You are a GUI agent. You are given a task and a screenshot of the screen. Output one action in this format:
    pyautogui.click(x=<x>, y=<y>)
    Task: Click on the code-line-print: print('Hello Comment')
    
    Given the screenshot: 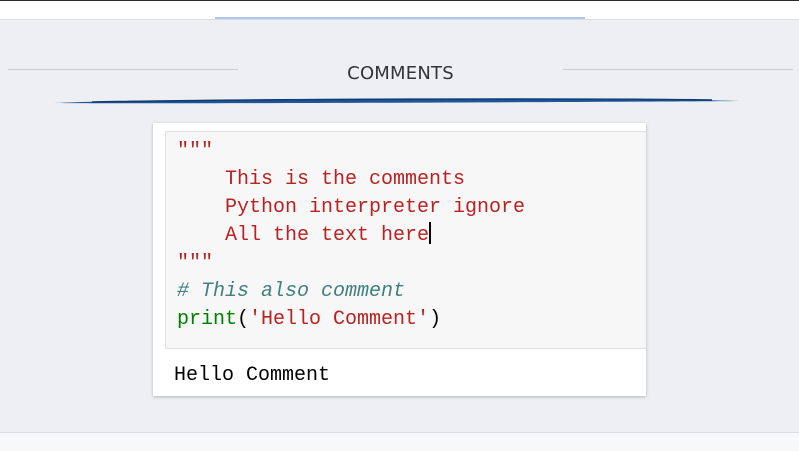 What is the action you would take?
    pyautogui.click(x=309, y=320)
    